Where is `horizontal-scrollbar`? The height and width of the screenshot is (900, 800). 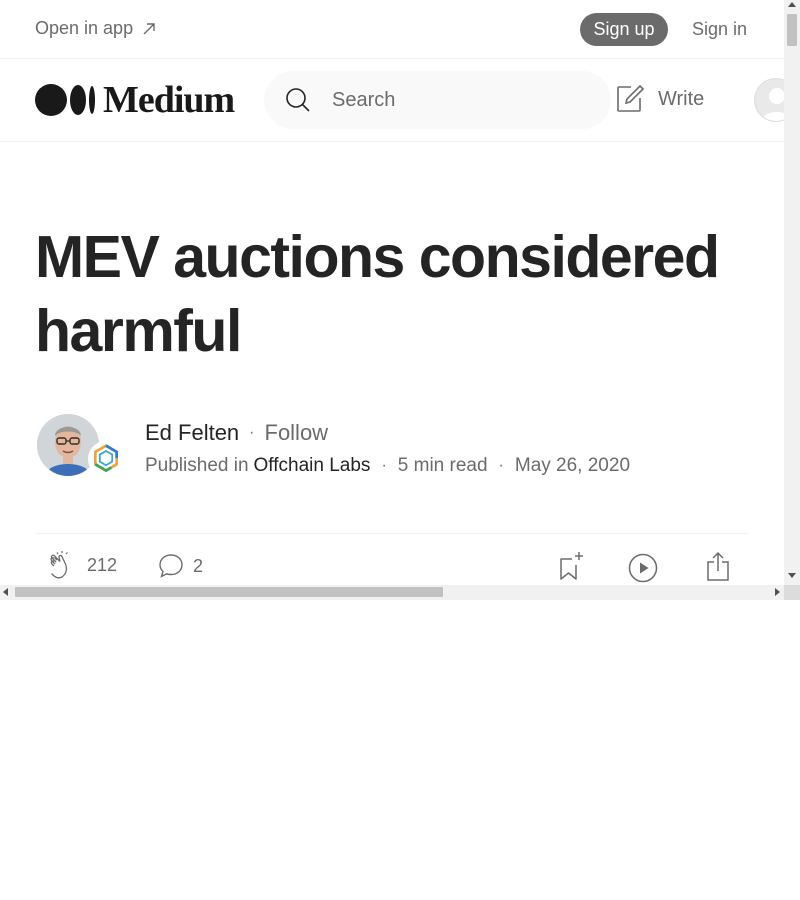
horizontal-scrollbar is located at coordinates (392, 592).